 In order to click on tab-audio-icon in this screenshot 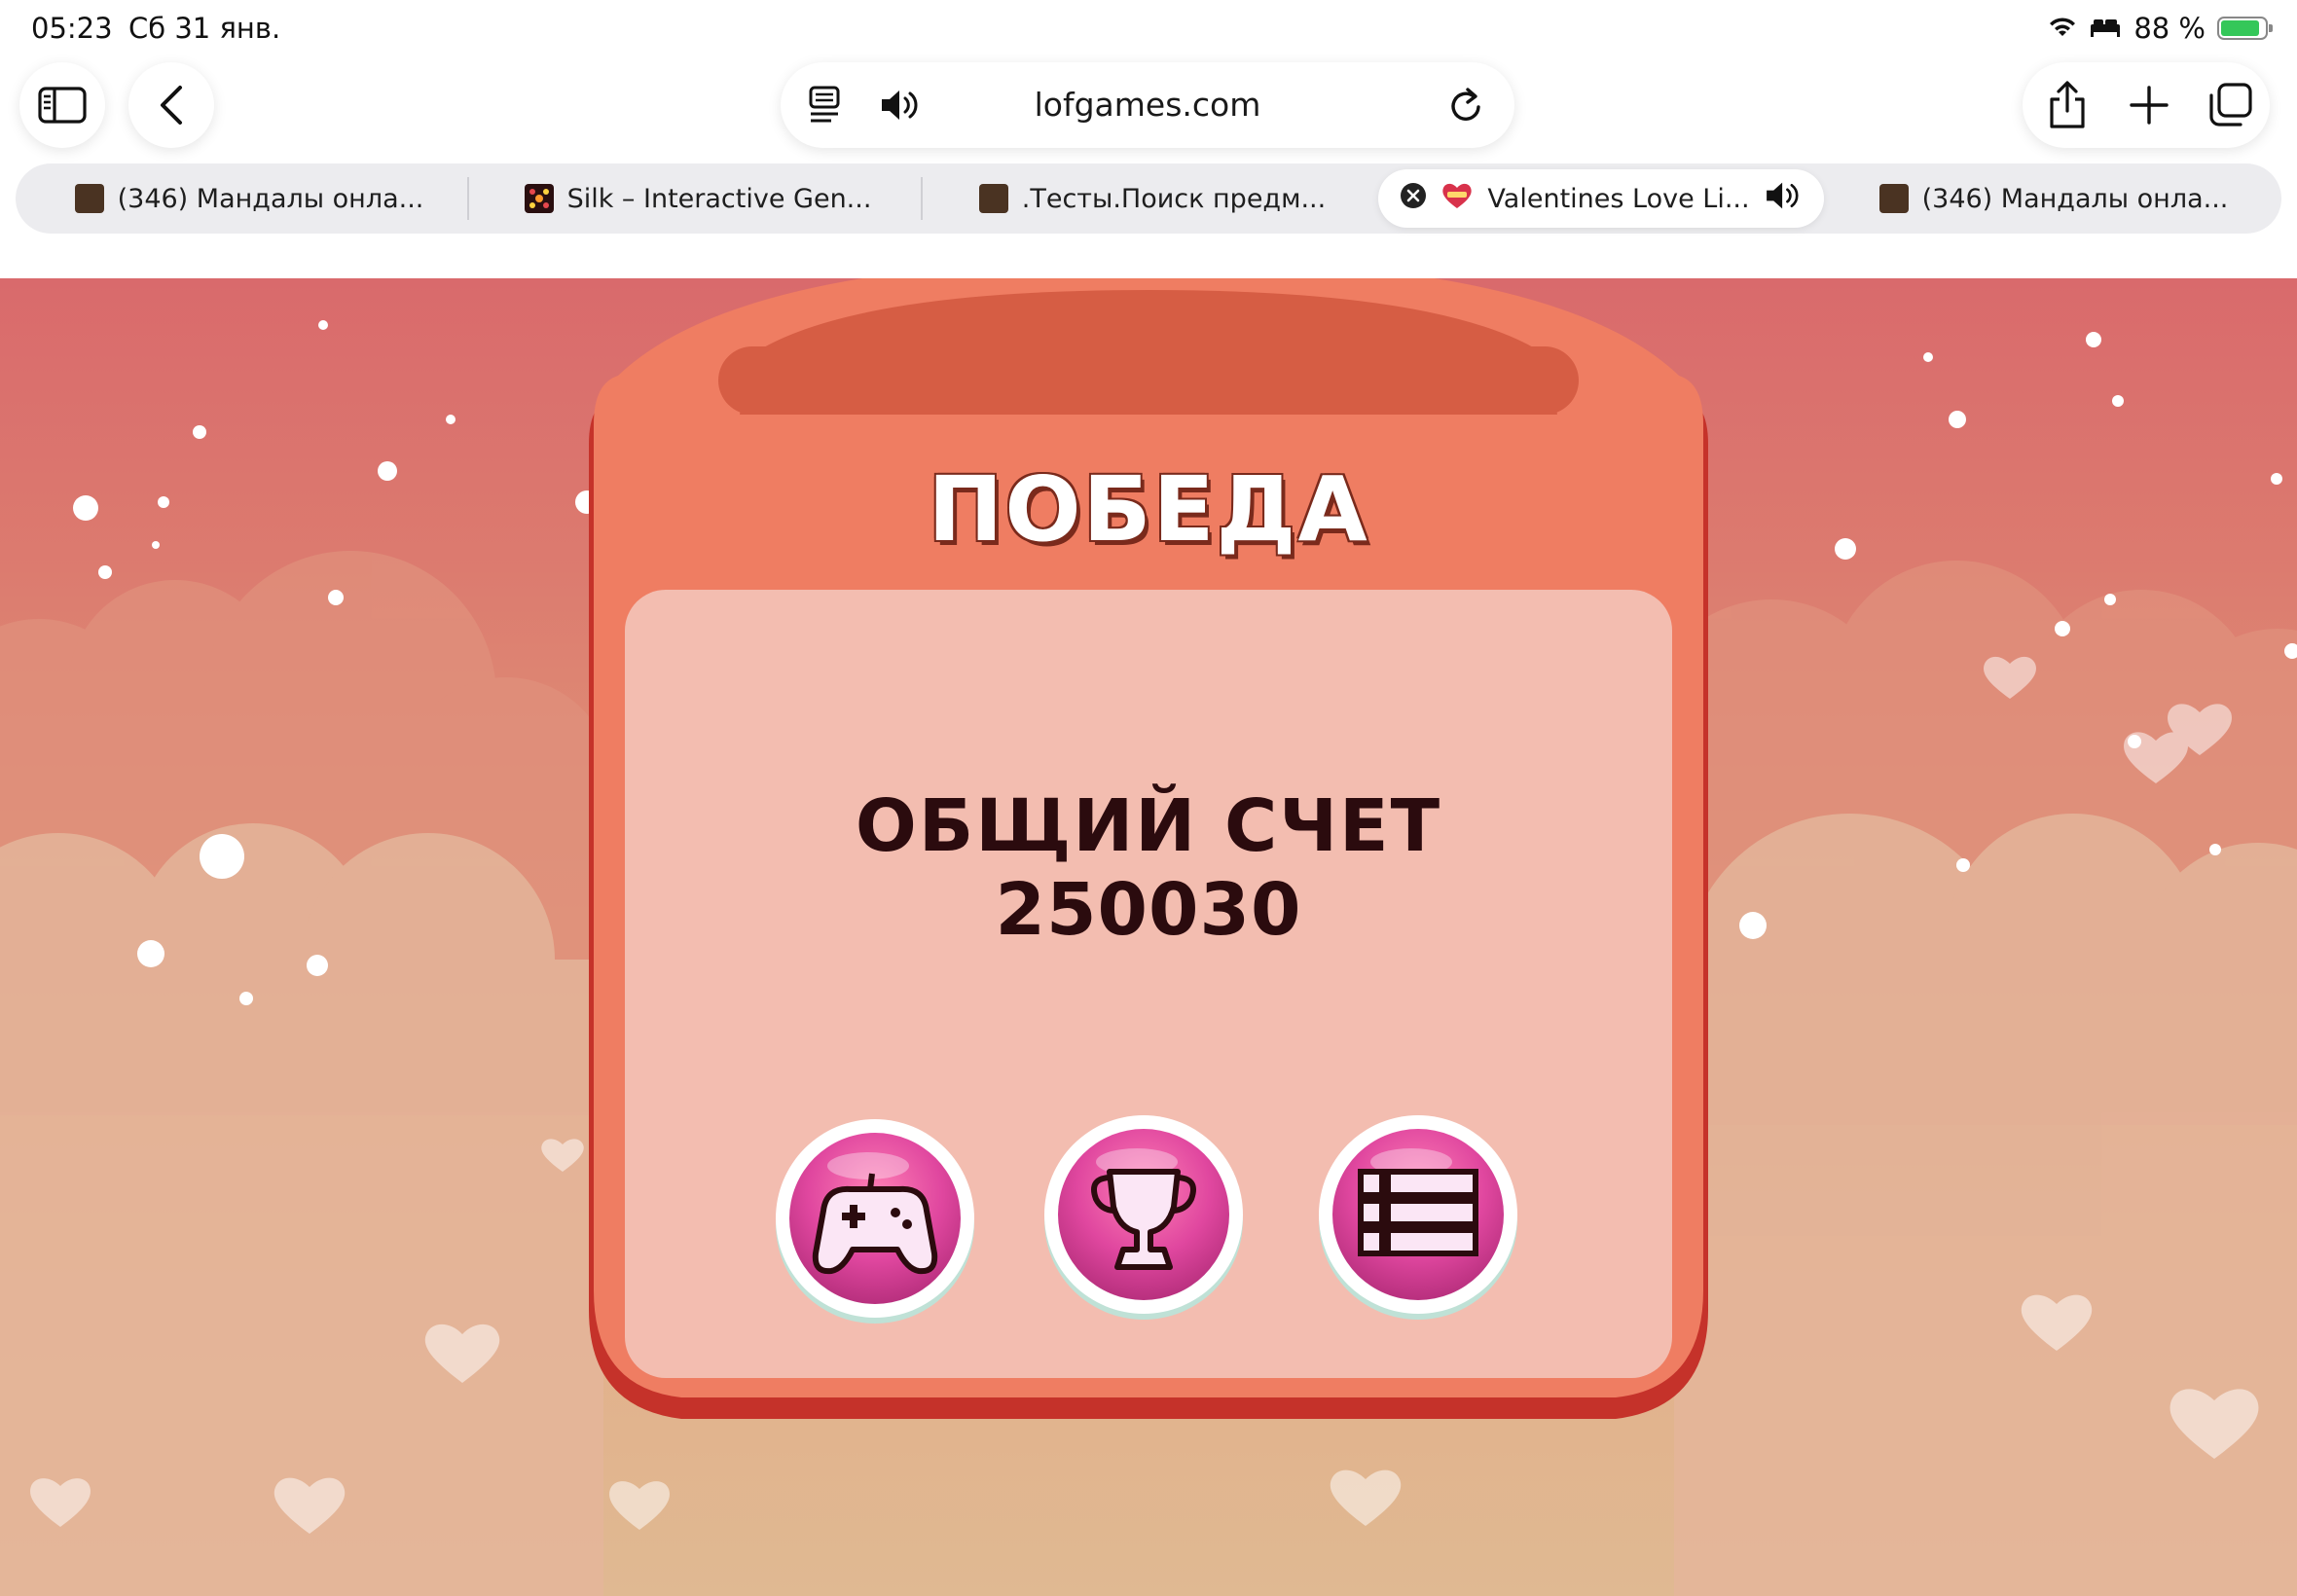, I will do `click(1783, 199)`.